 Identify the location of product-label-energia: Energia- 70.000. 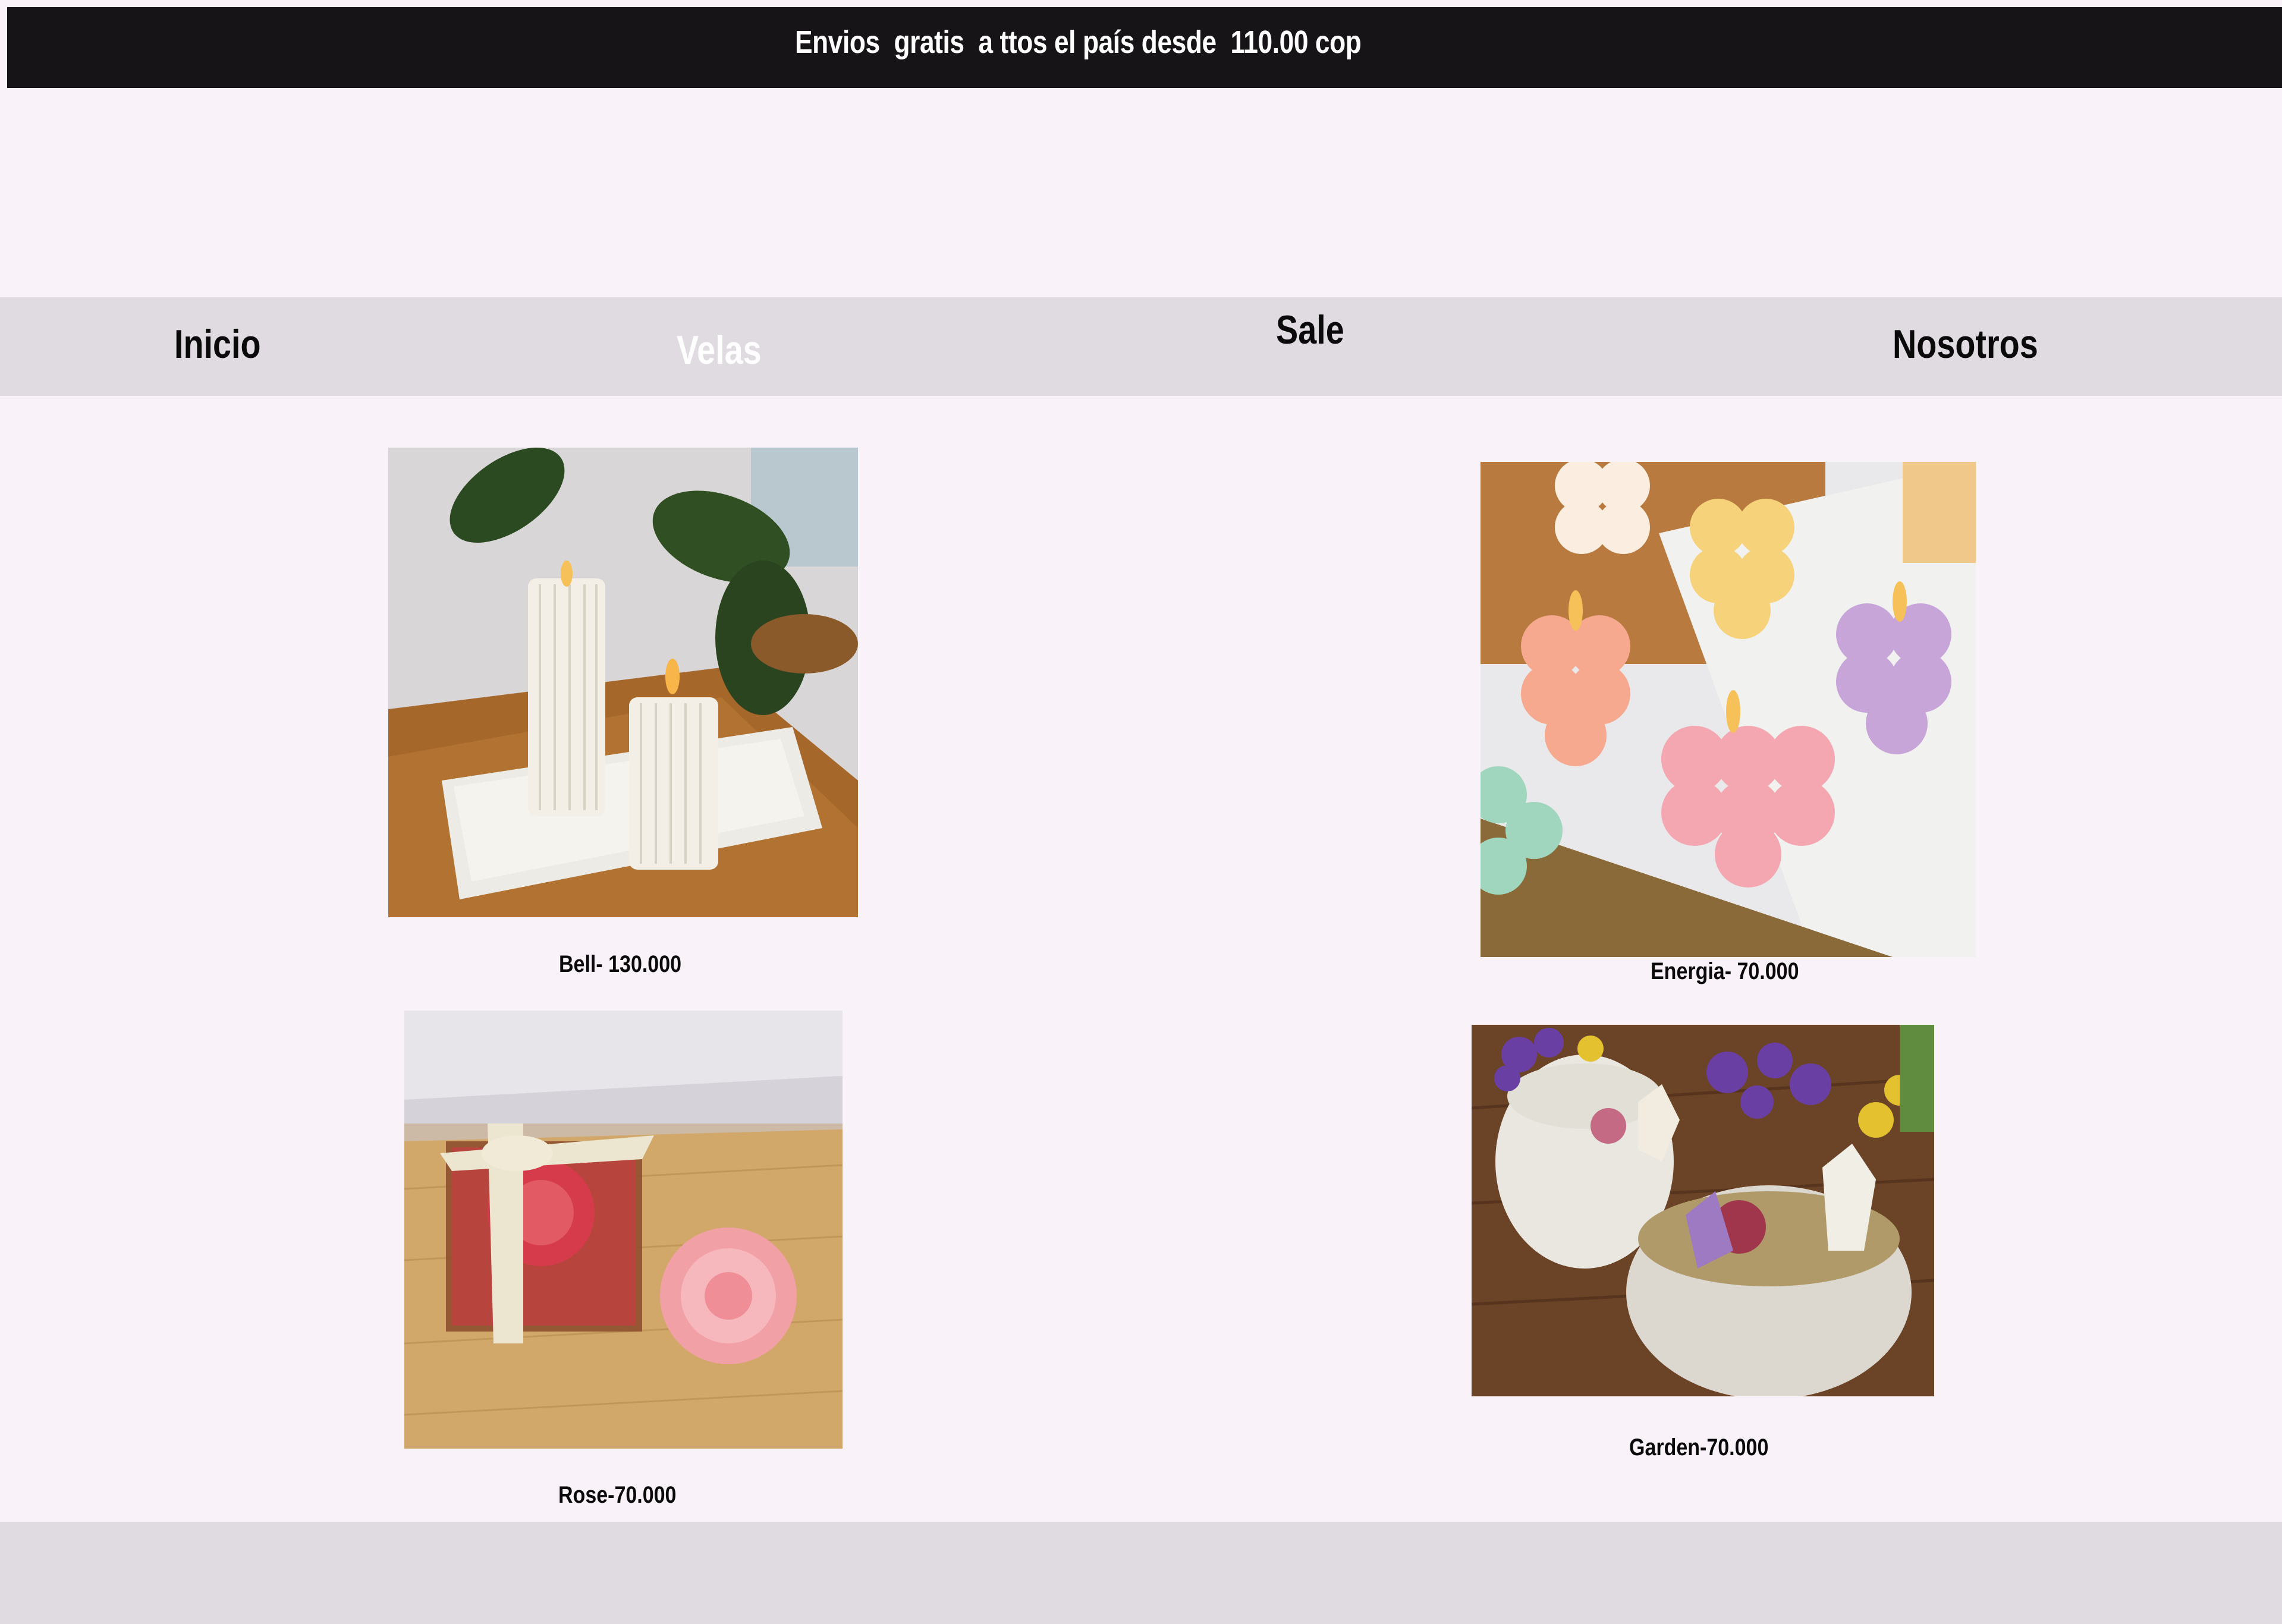
(1725, 971).